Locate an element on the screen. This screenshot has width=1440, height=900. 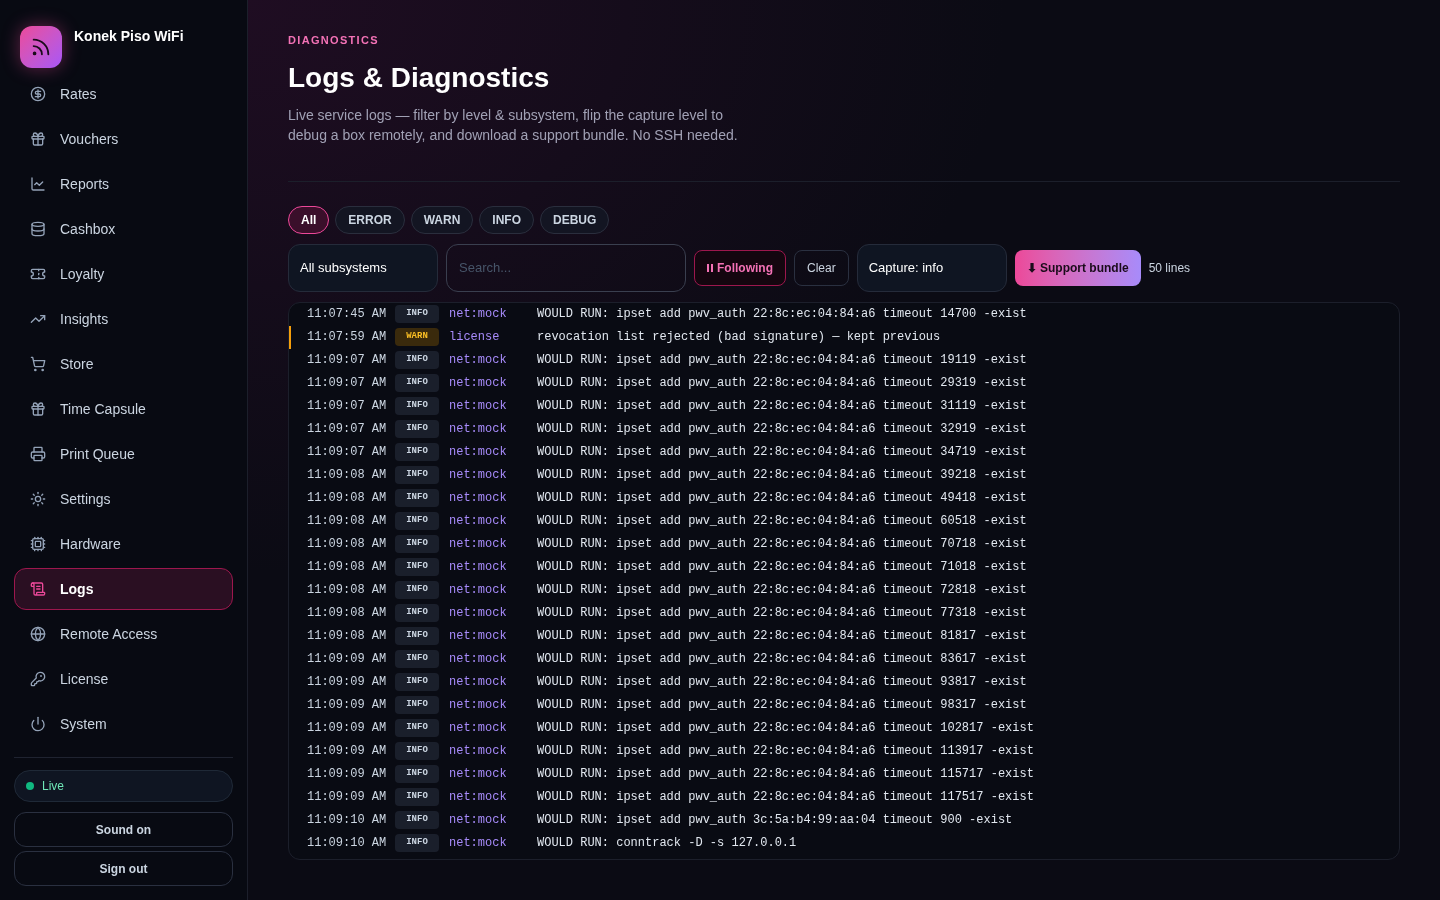
support-bundle-button: ⬇ Support bundle is located at coordinates (1077, 267).